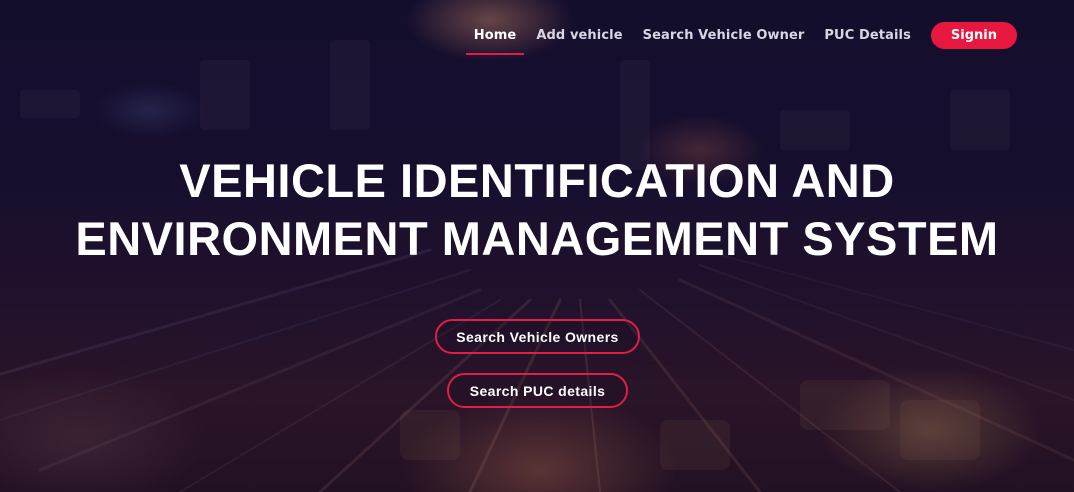 Image resolution: width=1074 pixels, height=492 pixels. What do you see at coordinates (724, 35) in the screenshot?
I see `nav-search-vehicle-owner: Search Vehicle Owner` at bounding box center [724, 35].